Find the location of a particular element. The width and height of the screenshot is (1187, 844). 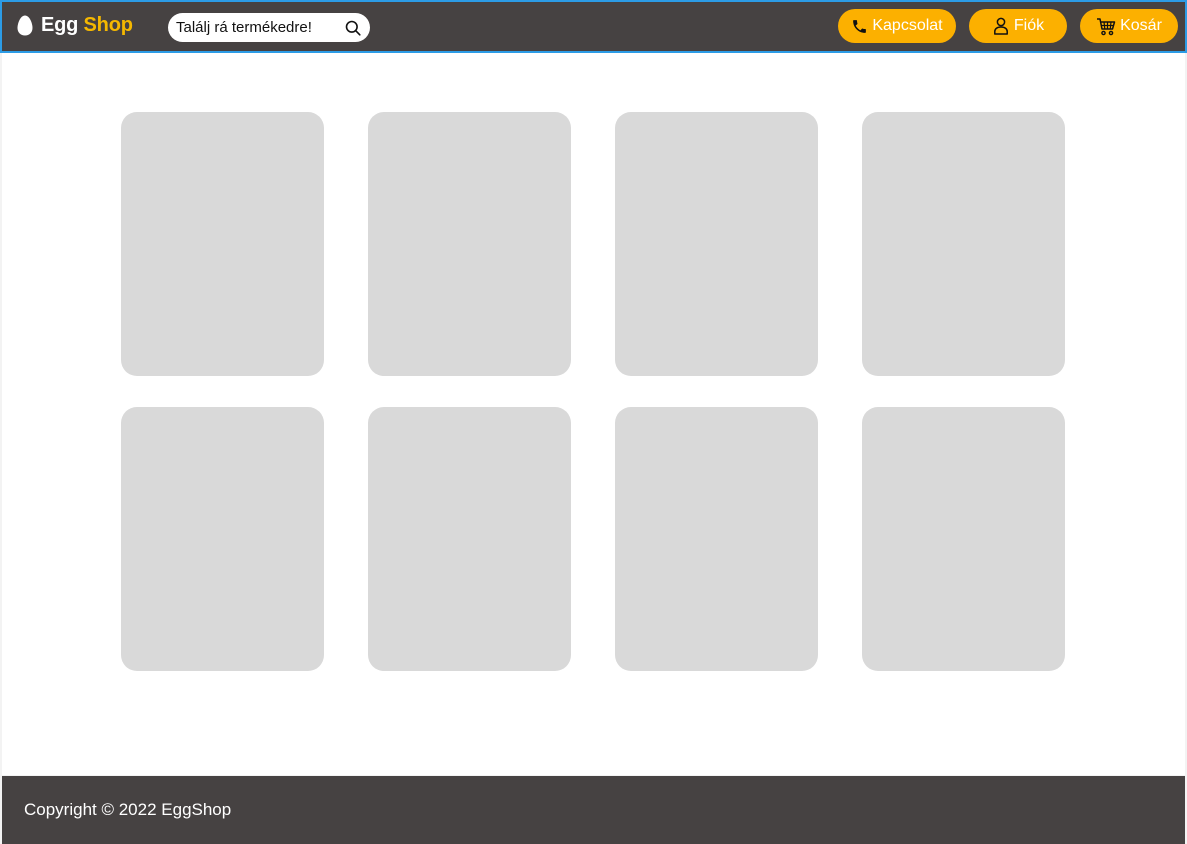

cart-icon is located at coordinates (1106, 26).